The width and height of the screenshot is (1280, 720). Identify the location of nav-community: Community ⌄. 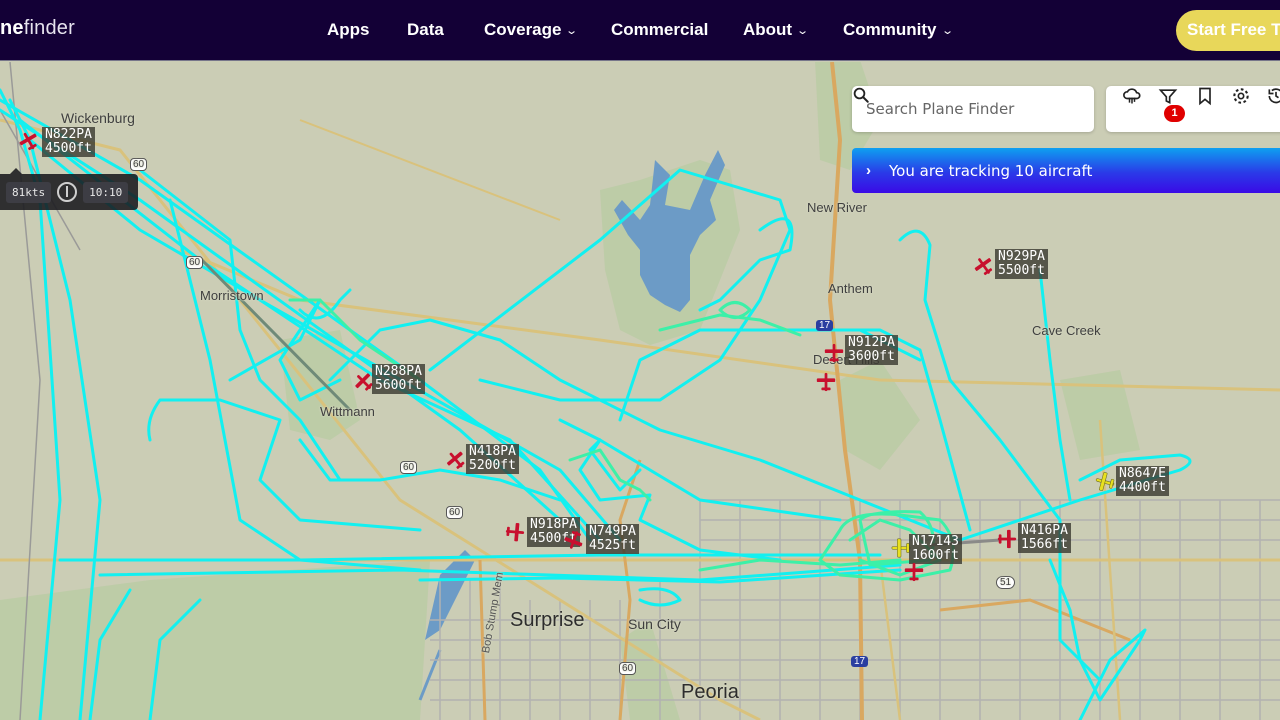
(898, 30).